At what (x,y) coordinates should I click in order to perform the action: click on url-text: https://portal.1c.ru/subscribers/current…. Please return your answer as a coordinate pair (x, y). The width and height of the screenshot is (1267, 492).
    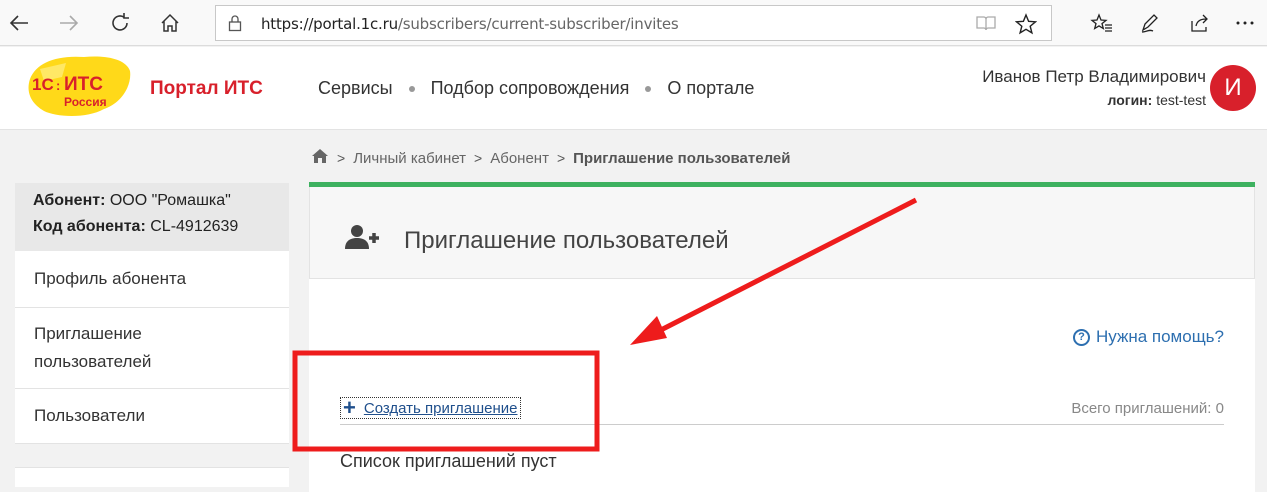
    Looking at the image, I should click on (470, 24).